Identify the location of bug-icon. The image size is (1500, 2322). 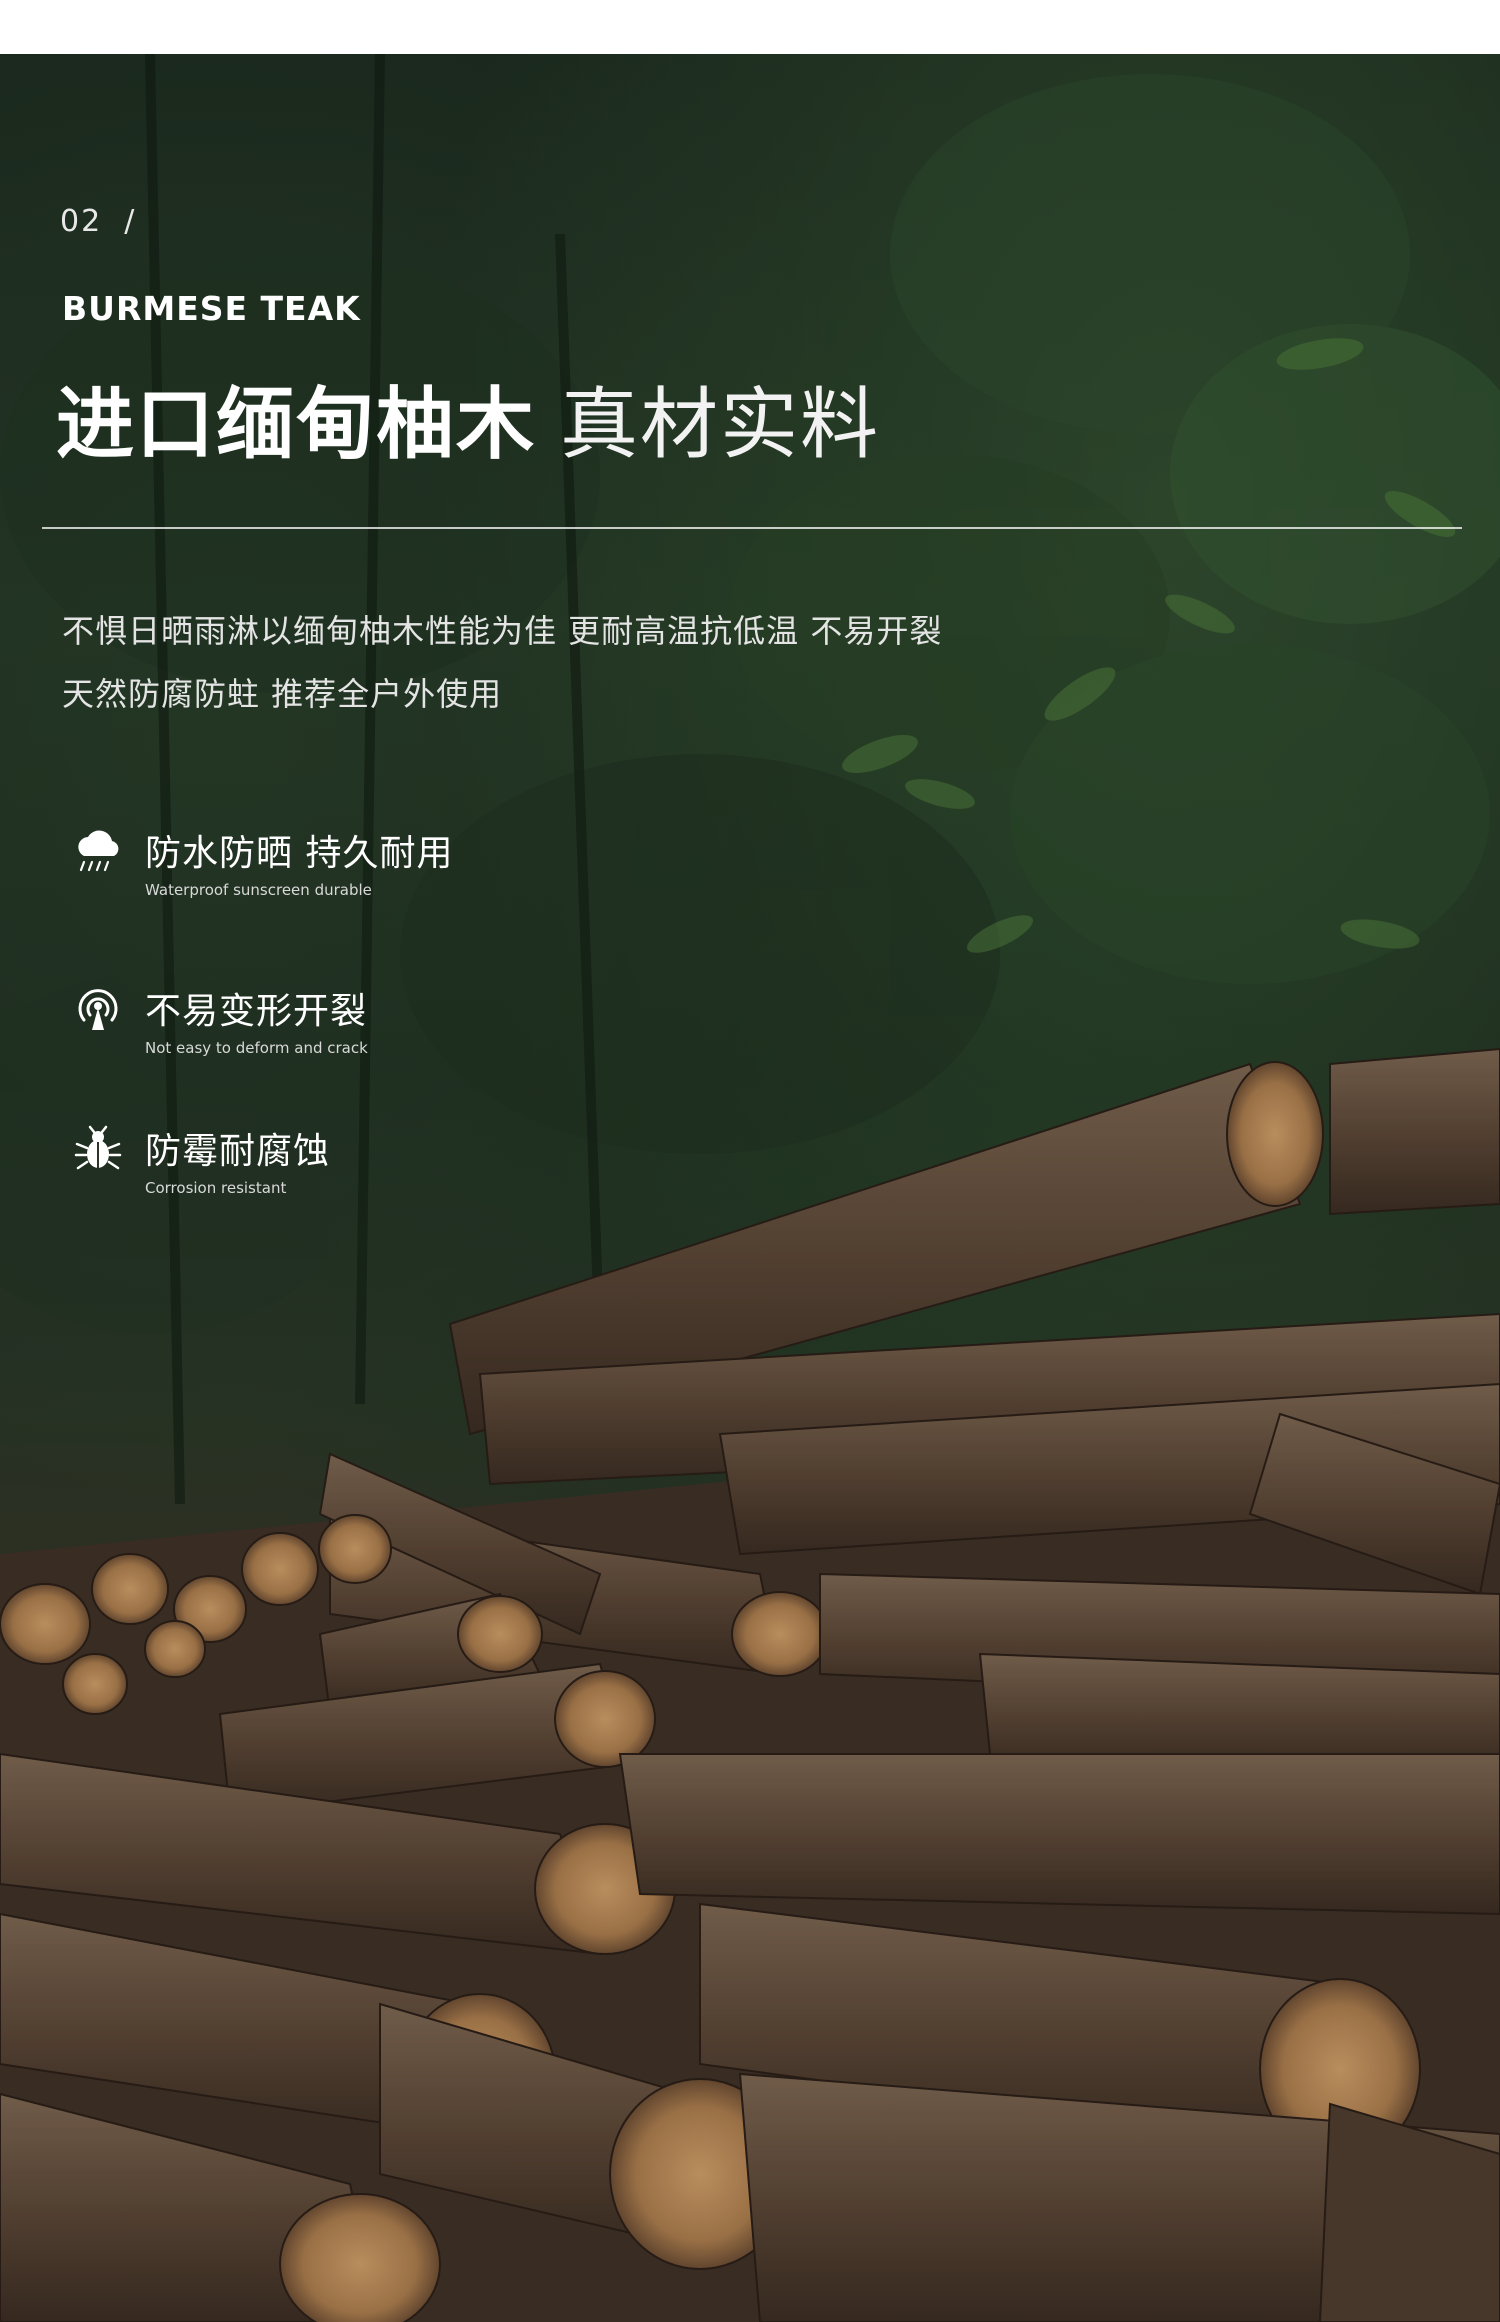
(98, 1147).